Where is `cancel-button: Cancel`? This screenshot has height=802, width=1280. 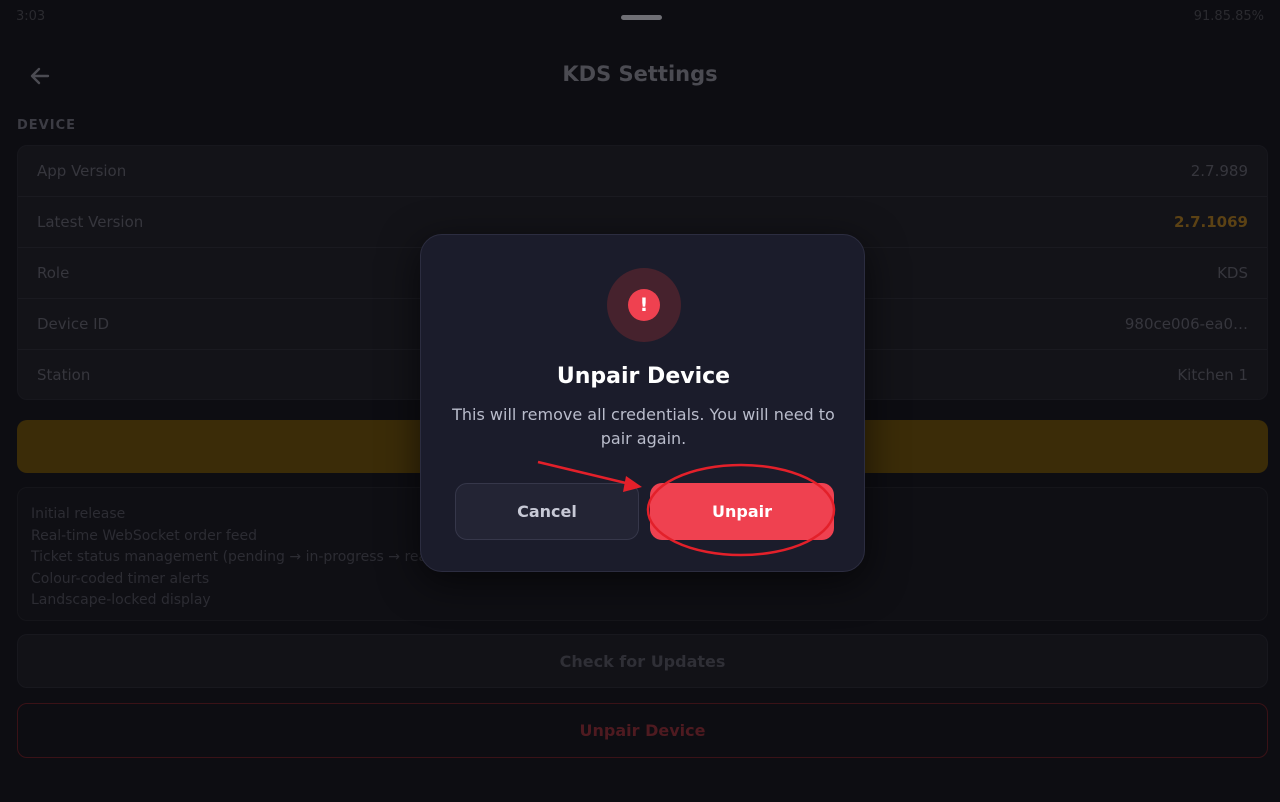 cancel-button: Cancel is located at coordinates (547, 511).